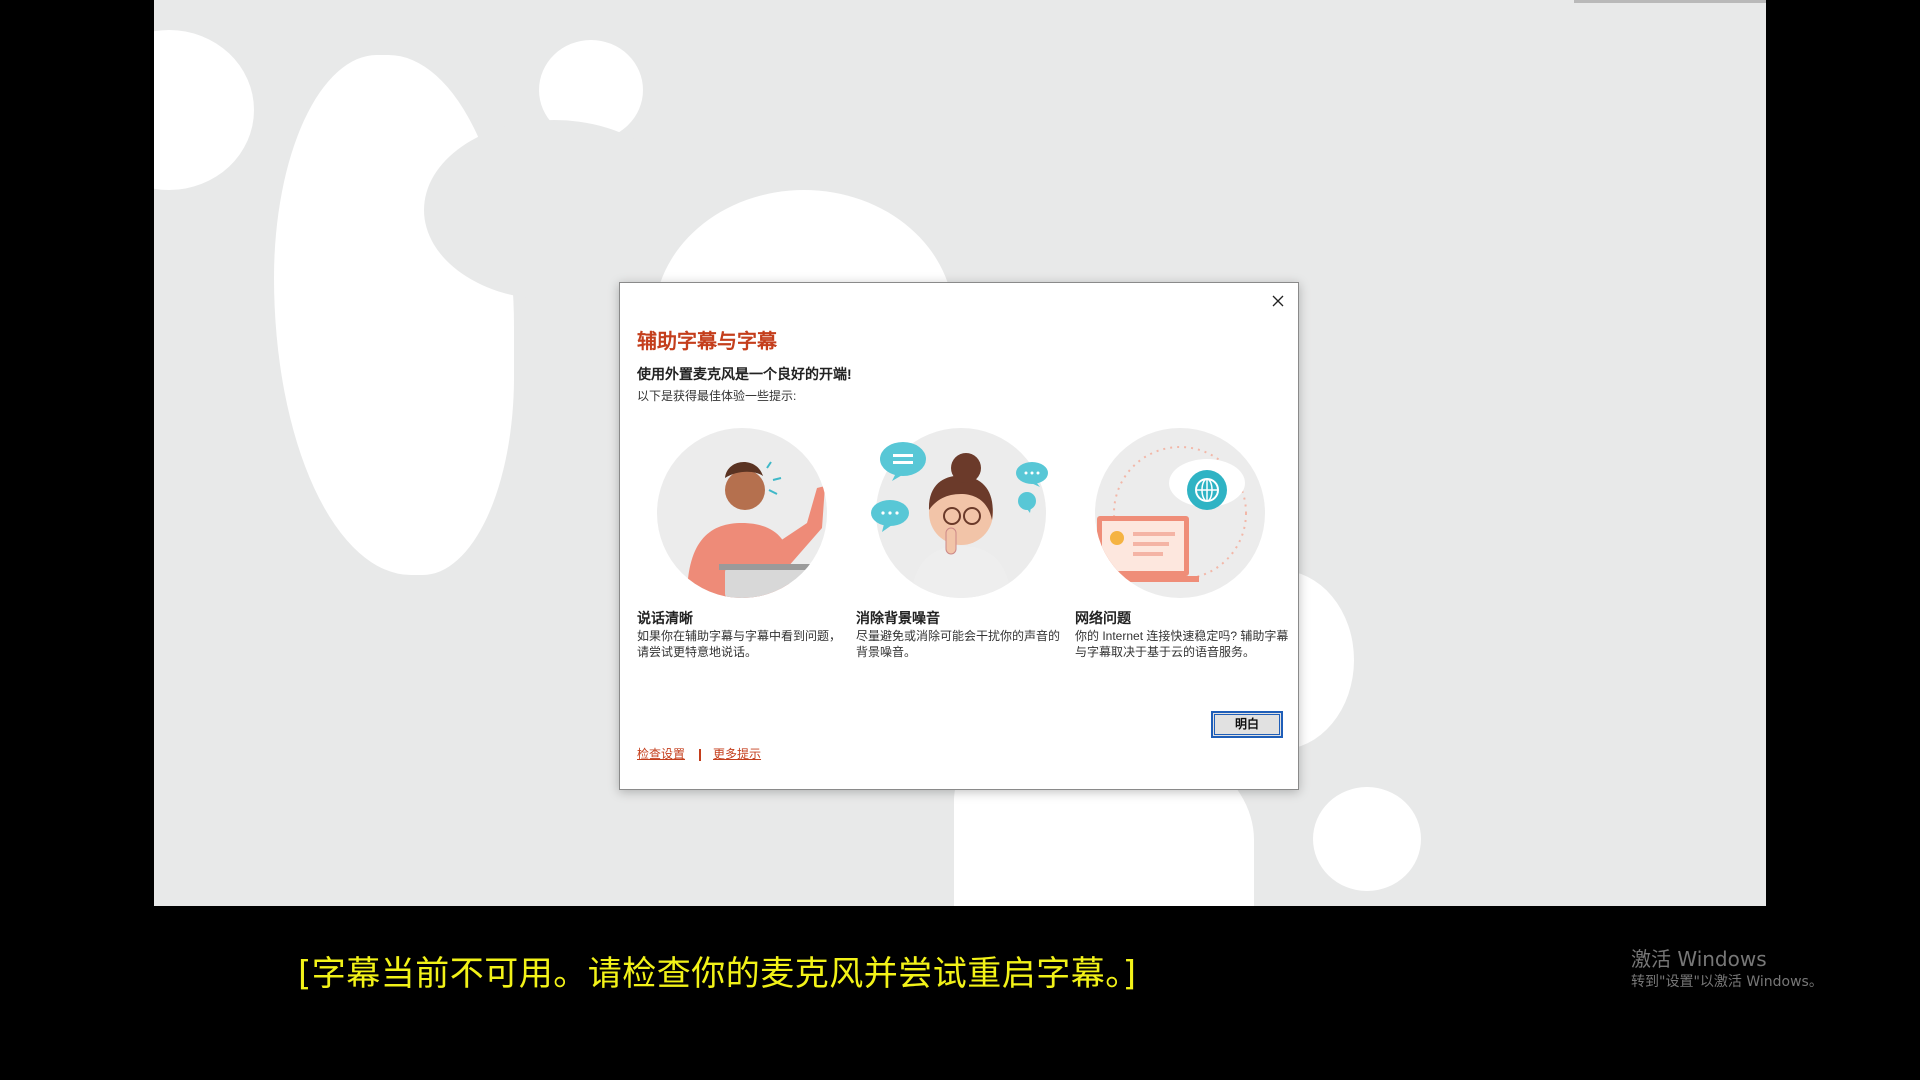  What do you see at coordinates (661, 754) in the screenshot?
I see `check-settings-link: 检查设置` at bounding box center [661, 754].